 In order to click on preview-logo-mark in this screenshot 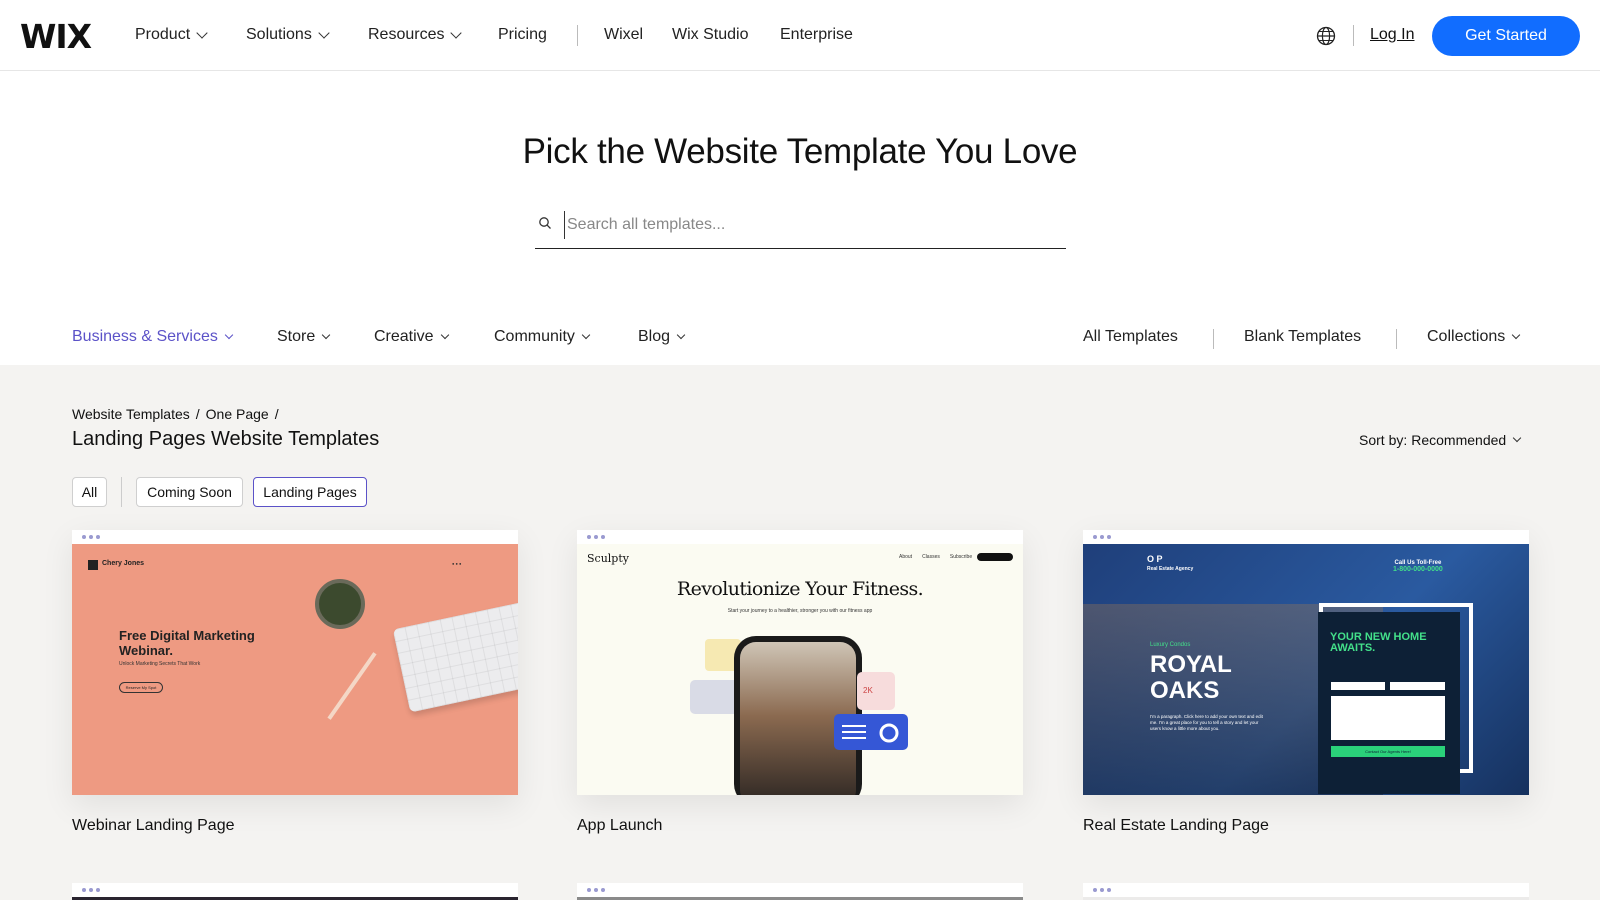, I will do `click(93, 565)`.